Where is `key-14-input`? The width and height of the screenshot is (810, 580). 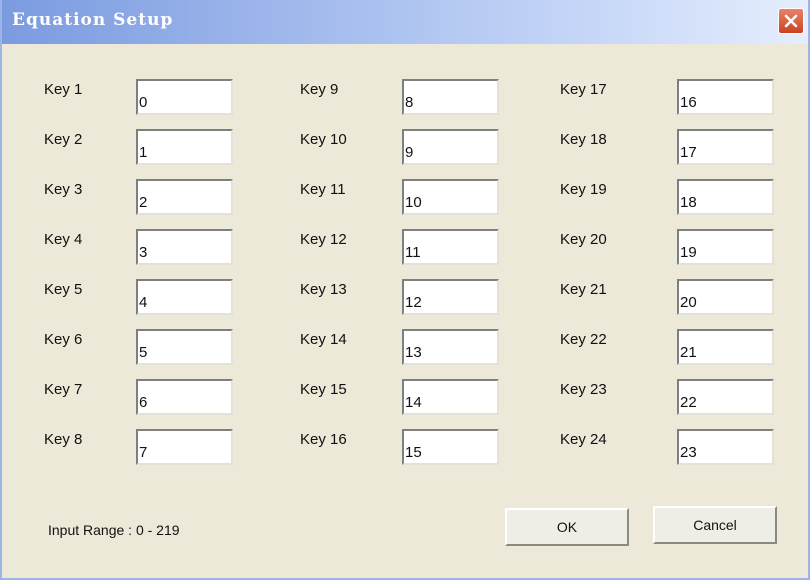
key-14-input is located at coordinates (450, 347).